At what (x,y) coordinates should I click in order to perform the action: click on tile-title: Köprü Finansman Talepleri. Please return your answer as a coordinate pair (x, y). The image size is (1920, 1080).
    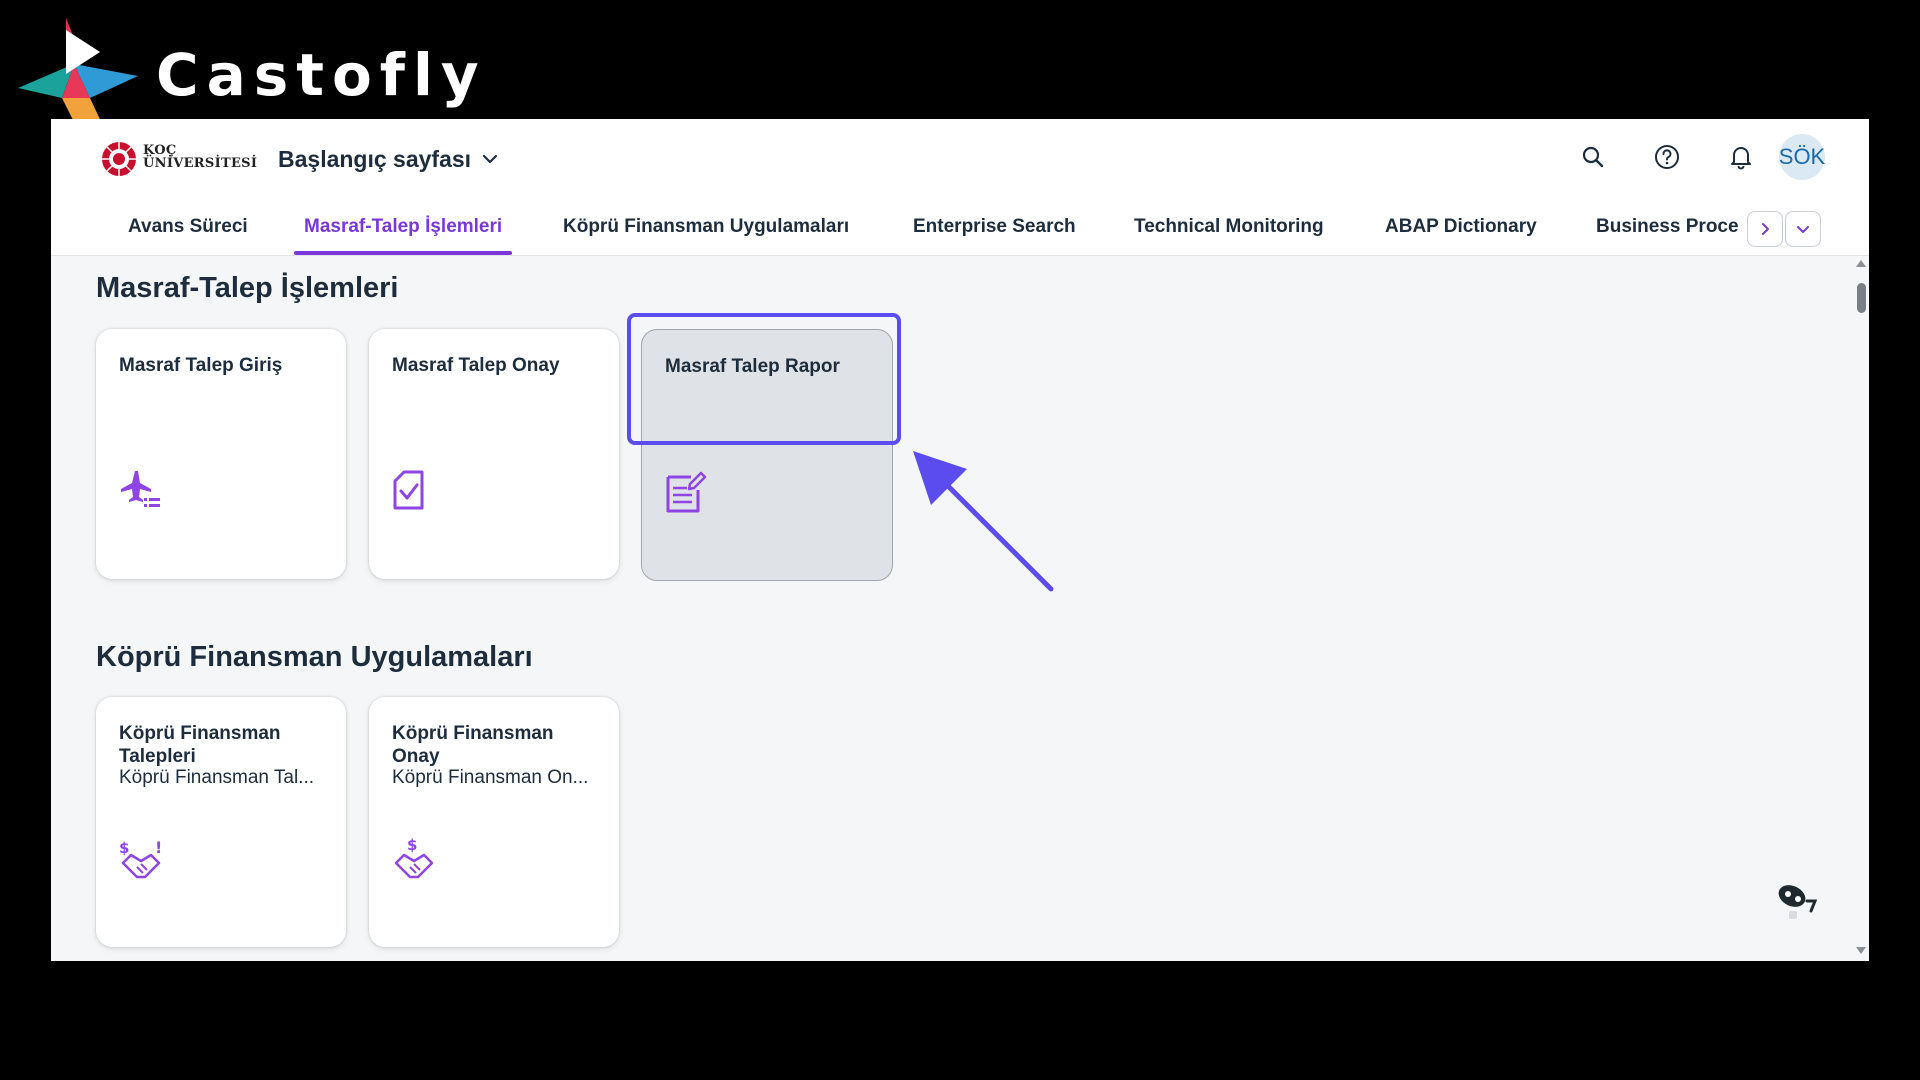
    Looking at the image, I should click on (200, 745).